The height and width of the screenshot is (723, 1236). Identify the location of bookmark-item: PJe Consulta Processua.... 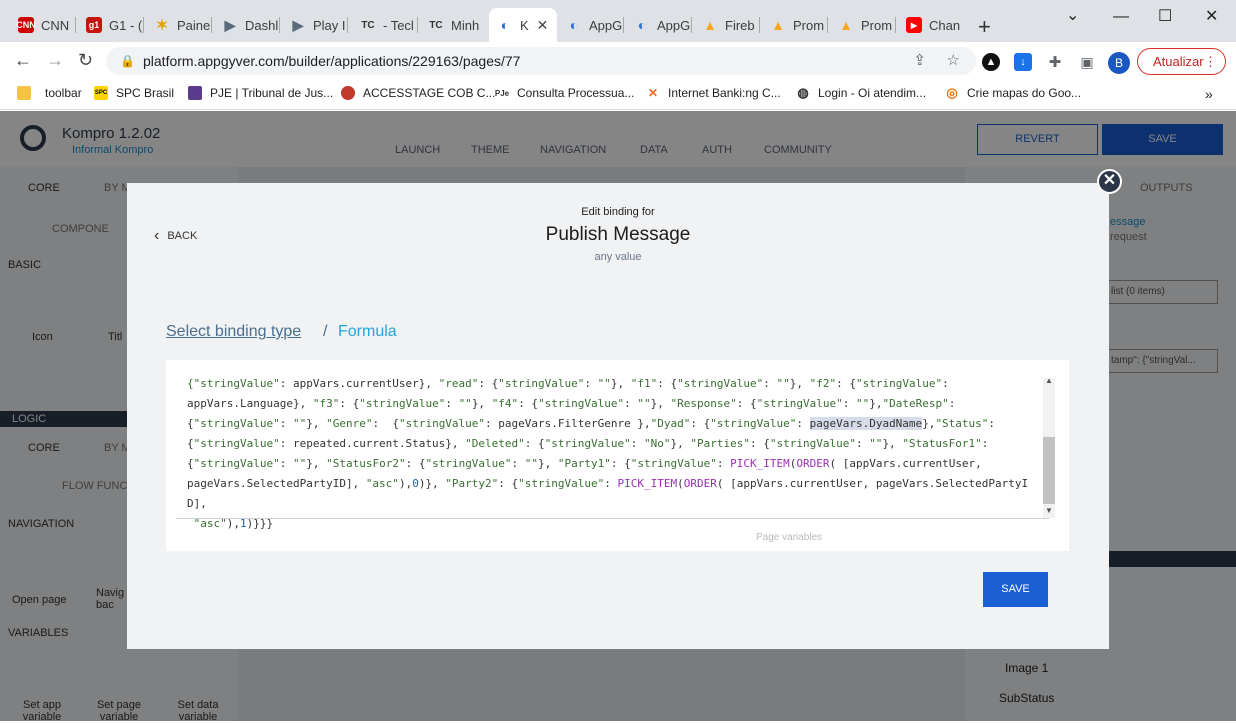
(564, 93).